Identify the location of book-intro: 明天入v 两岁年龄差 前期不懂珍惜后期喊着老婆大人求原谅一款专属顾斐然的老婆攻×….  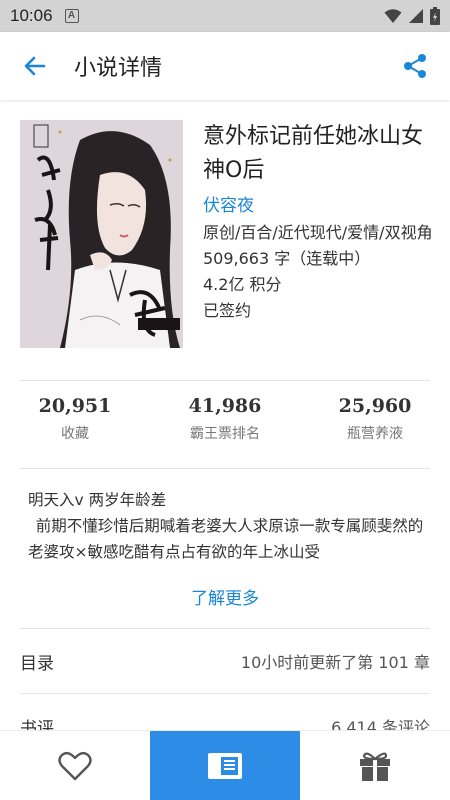
(228, 526).